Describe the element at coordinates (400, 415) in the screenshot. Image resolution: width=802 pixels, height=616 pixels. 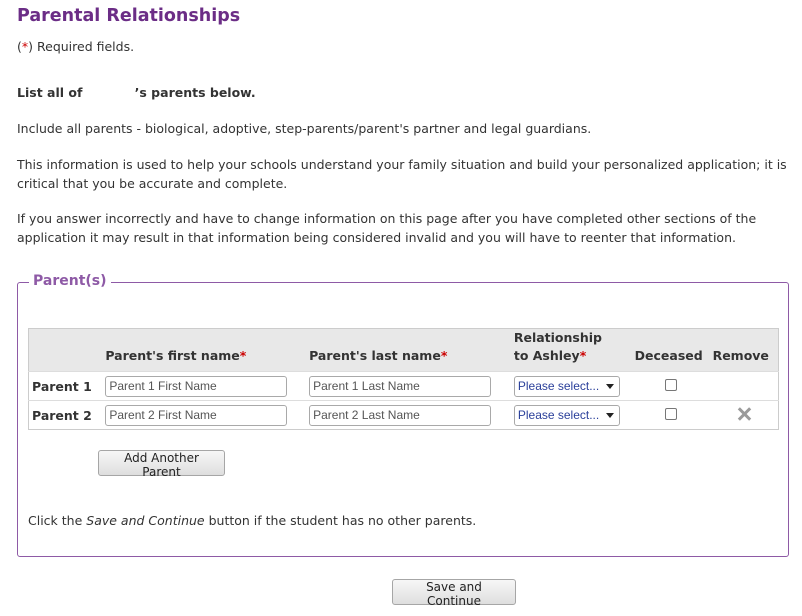
I see `parent-2-last-name-input` at that location.